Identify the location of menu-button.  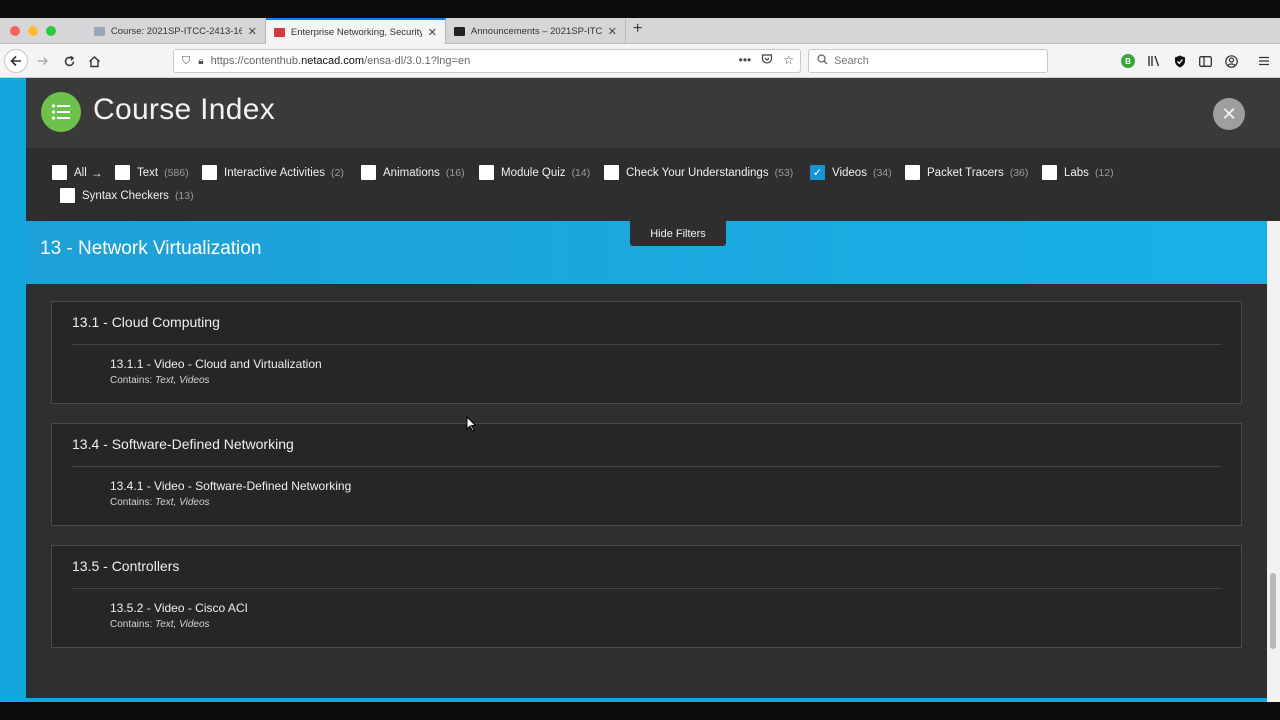
(1264, 61).